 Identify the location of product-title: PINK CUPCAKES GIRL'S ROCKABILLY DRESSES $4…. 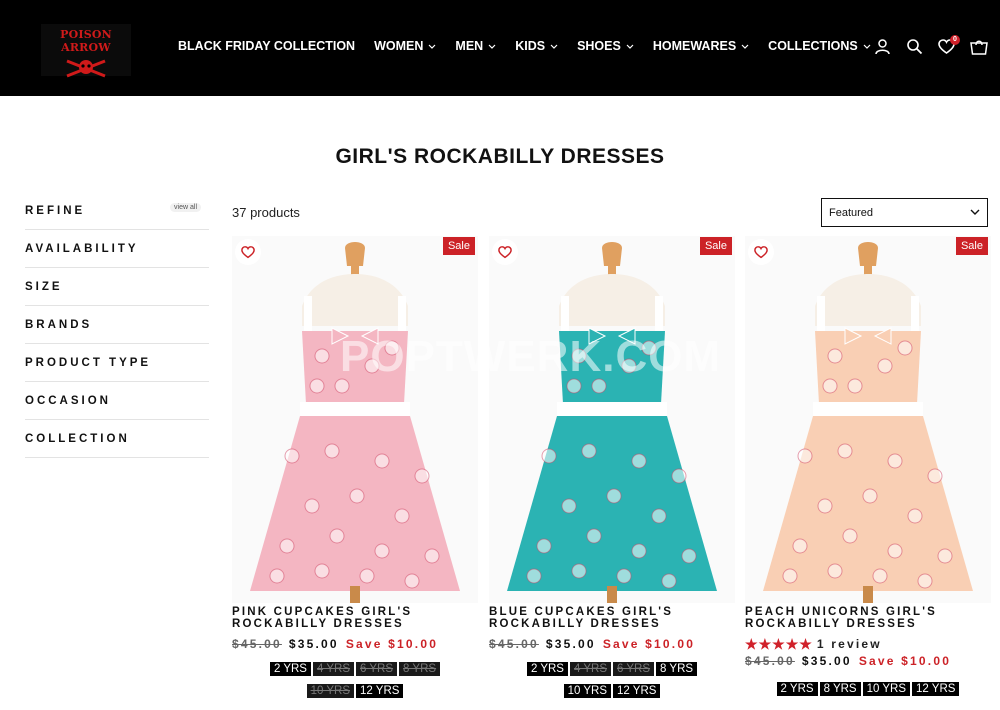
(355, 628).